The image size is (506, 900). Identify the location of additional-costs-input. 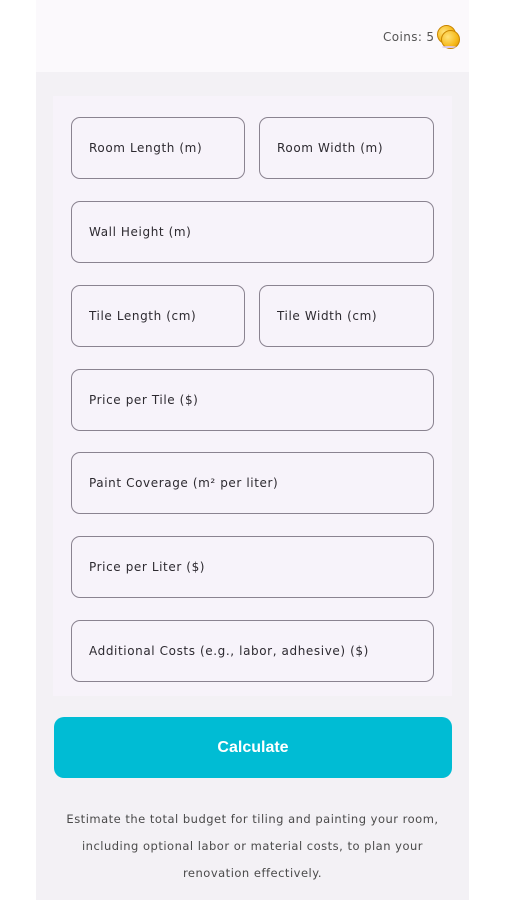
(261, 651).